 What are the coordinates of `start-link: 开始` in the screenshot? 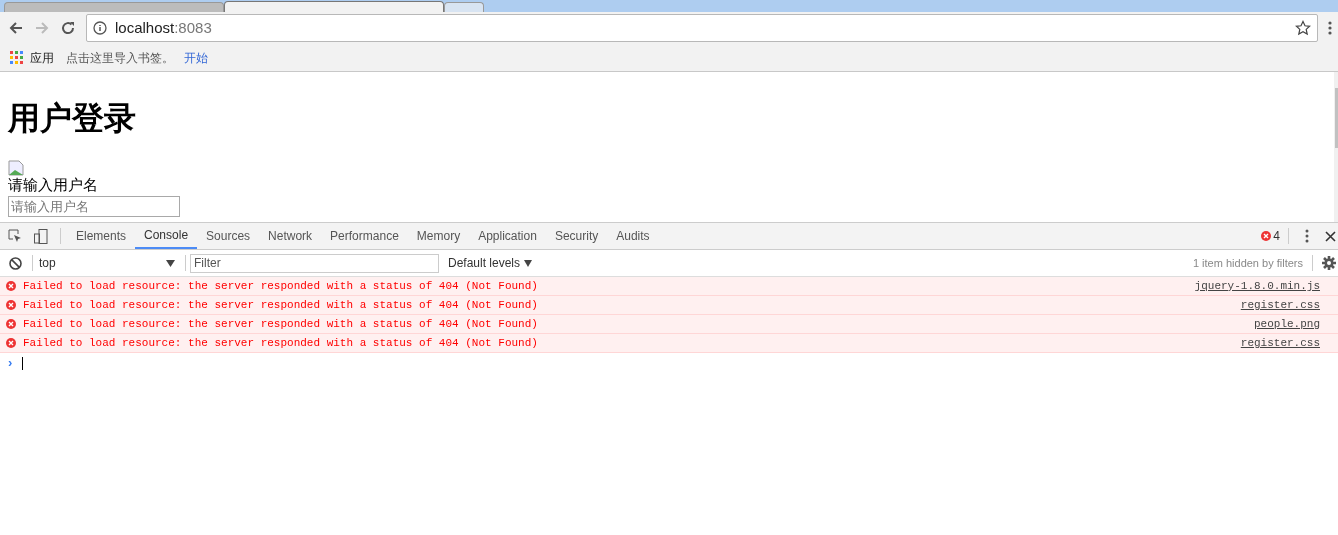 It's located at (196, 57).